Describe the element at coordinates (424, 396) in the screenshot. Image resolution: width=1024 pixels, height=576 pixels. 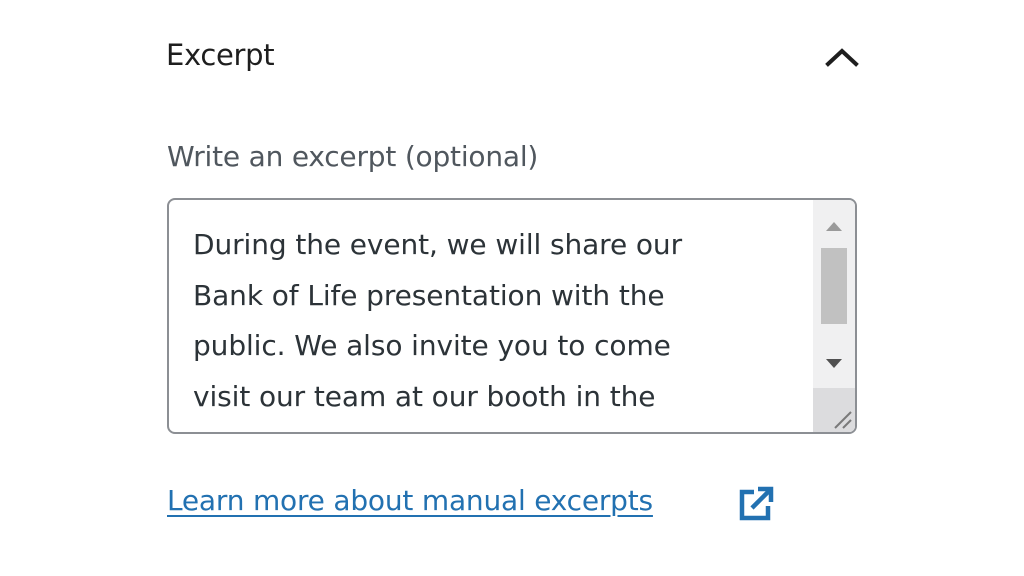
I see `excerpt-line: visit our team at our booth in the` at that location.